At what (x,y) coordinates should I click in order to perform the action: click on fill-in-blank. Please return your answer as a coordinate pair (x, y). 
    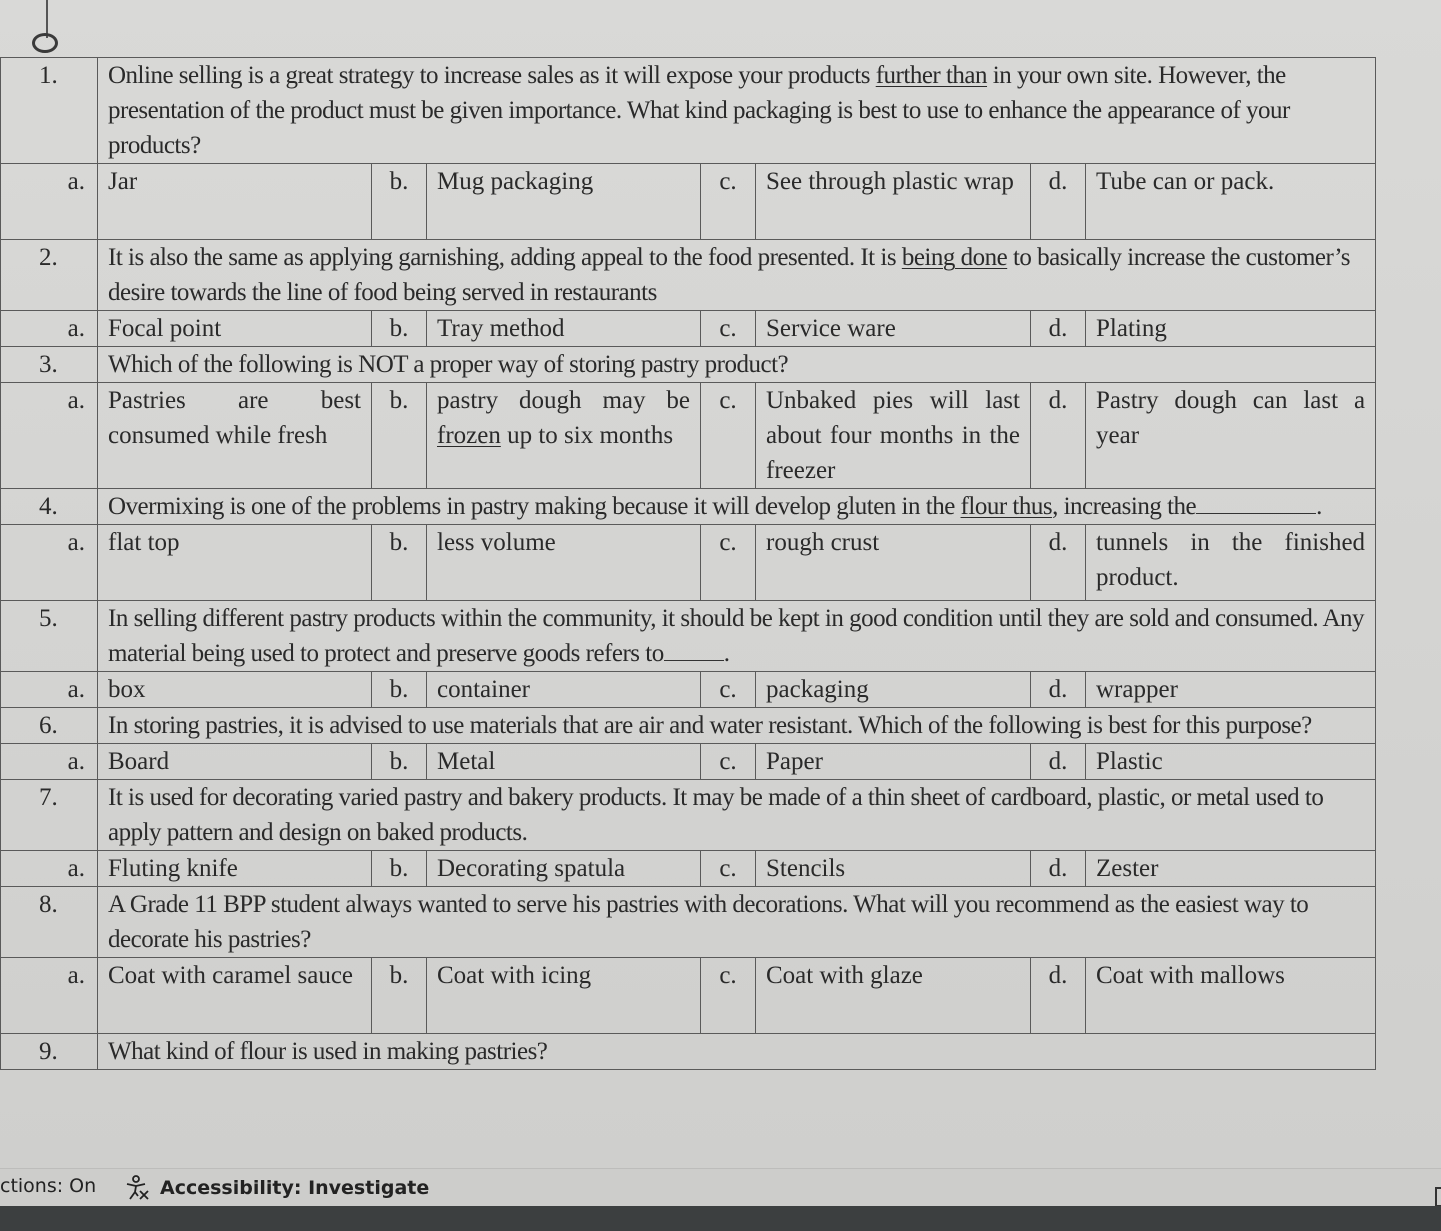
    Looking at the image, I should click on (1256, 502).